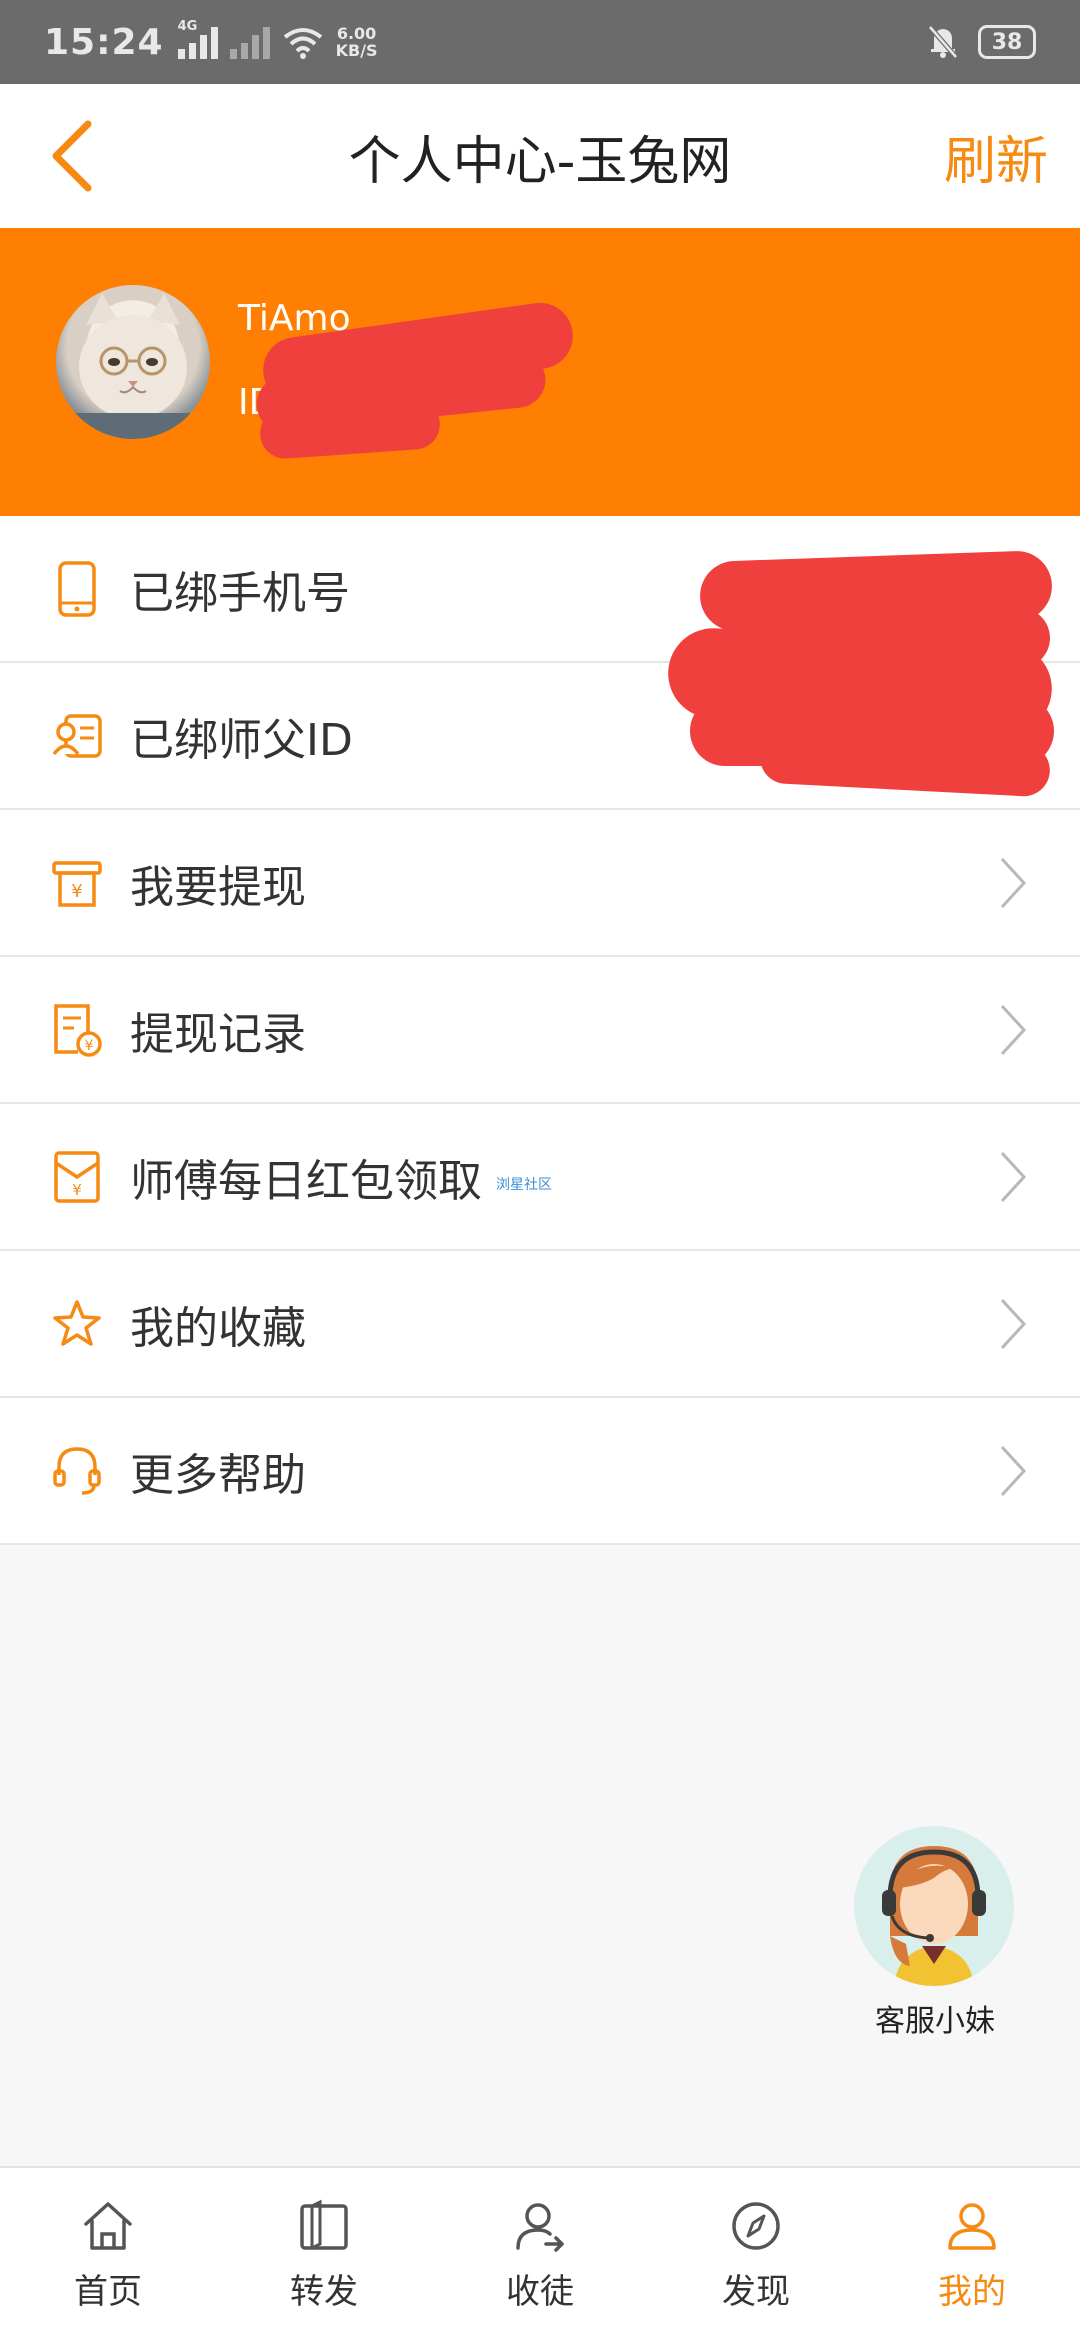 Image resolution: width=1080 pixels, height=2340 pixels. I want to click on signal-2-icon, so click(249, 42).